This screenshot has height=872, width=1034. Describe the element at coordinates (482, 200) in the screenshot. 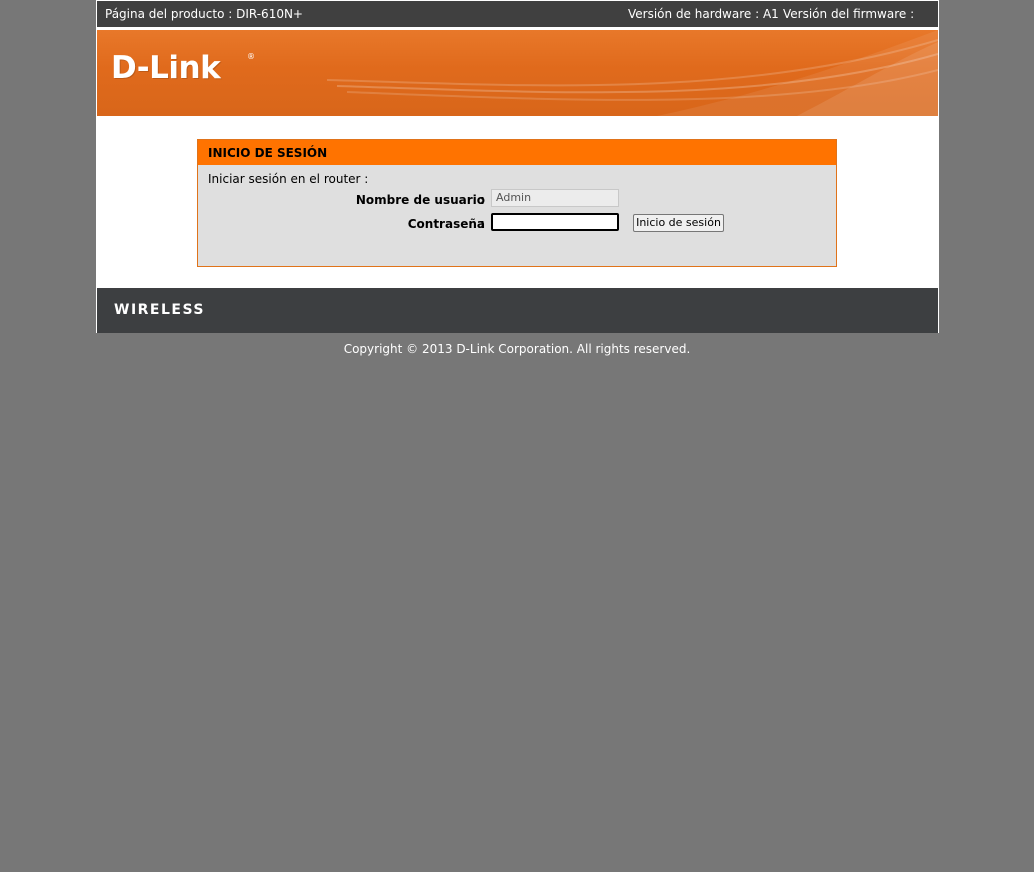

I see `username-colon: :` at that location.